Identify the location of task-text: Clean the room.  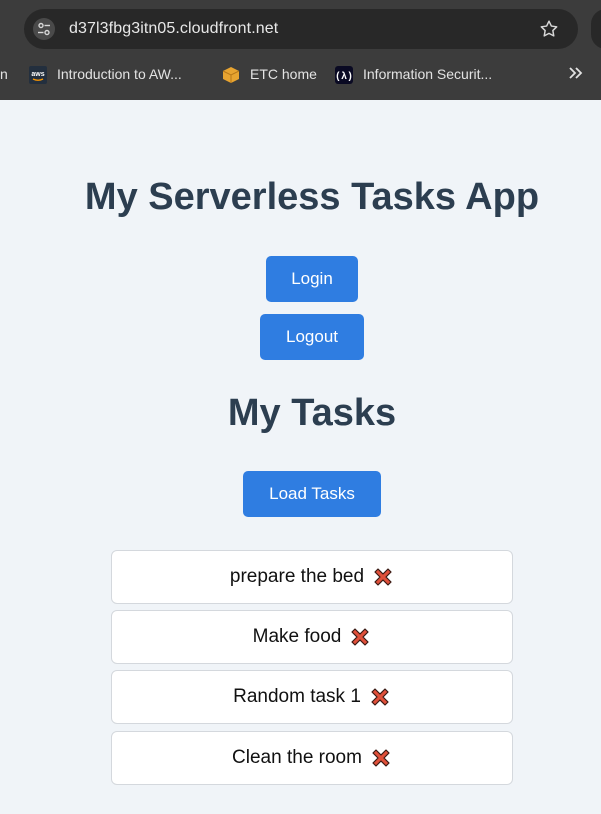
(297, 757).